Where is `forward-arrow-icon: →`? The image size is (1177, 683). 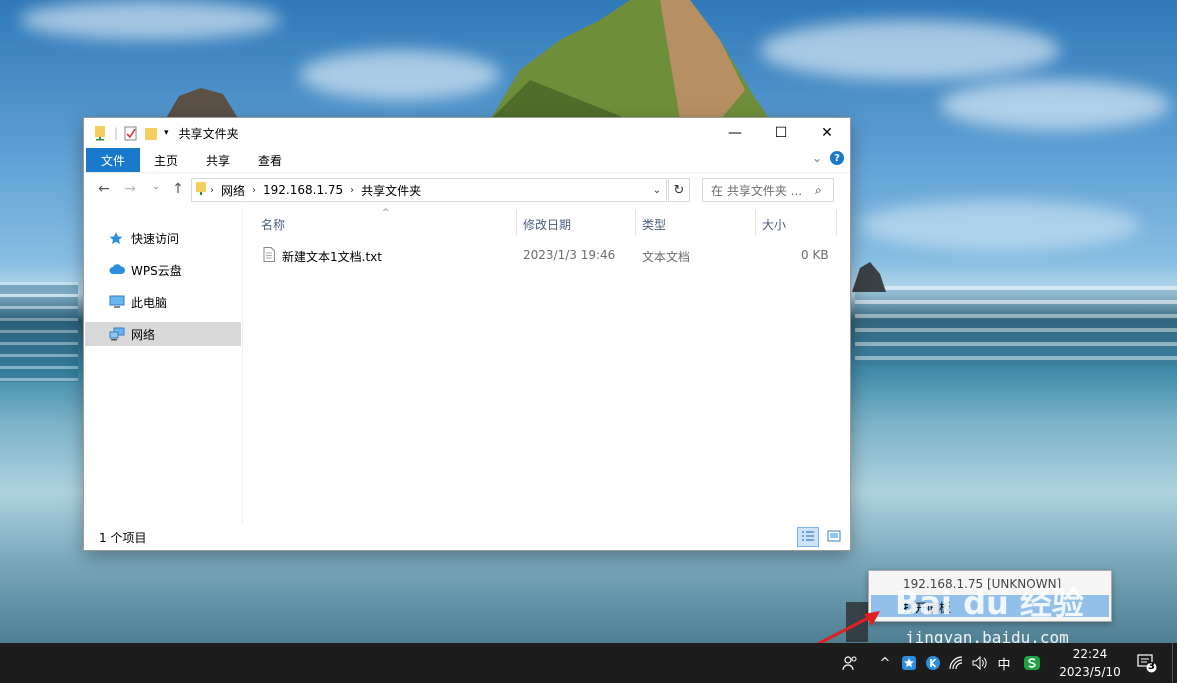 forward-arrow-icon: → is located at coordinates (130, 189).